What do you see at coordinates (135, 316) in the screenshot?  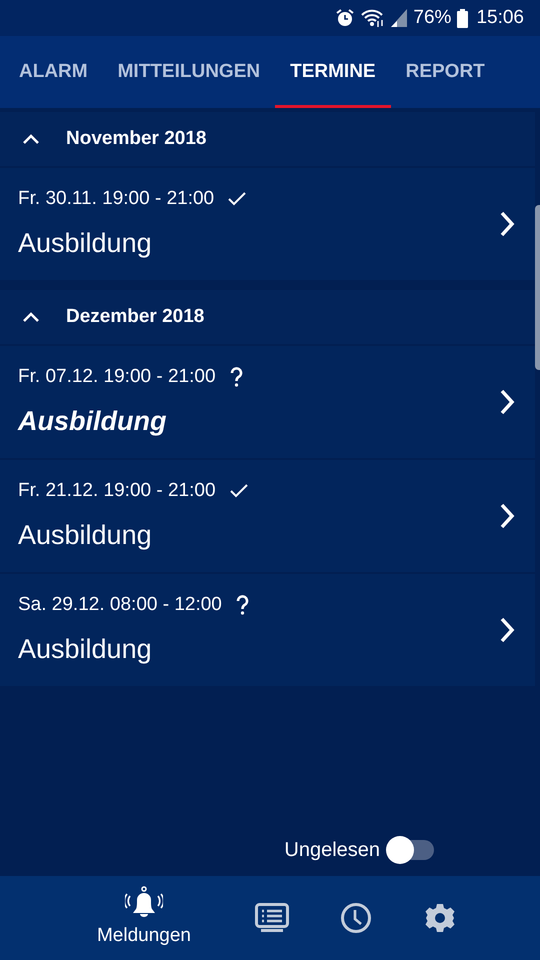 I see `section-title: Dezember 2018` at bounding box center [135, 316].